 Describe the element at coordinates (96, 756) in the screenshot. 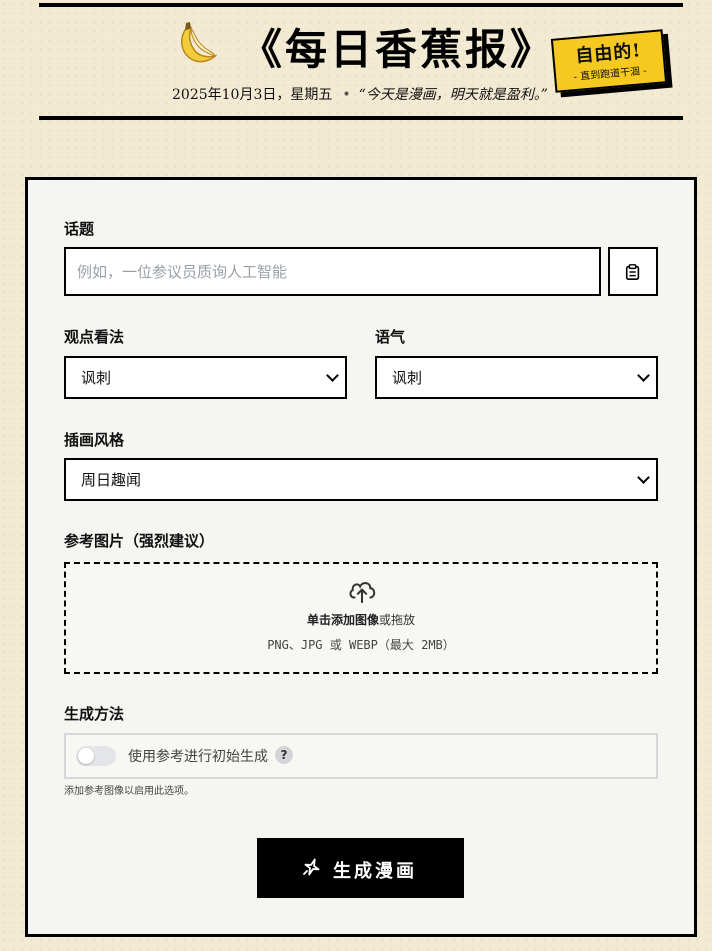

I see `reference-init-toggle` at that location.